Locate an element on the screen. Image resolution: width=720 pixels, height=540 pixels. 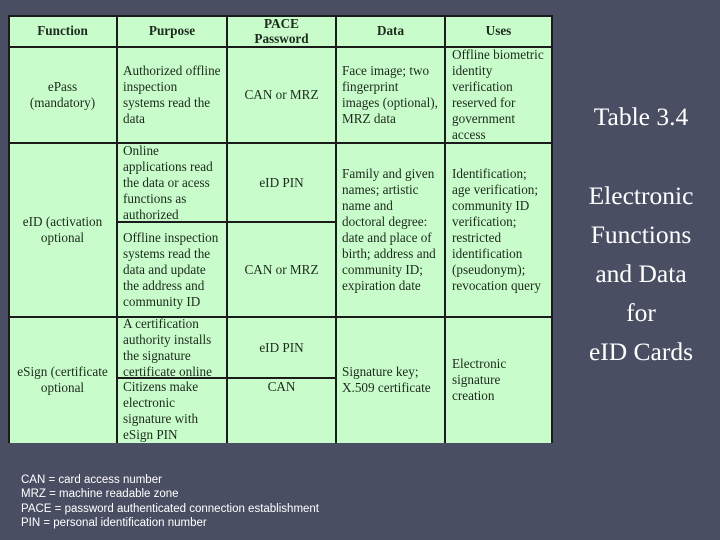
table-border-top is located at coordinates (280, 16).